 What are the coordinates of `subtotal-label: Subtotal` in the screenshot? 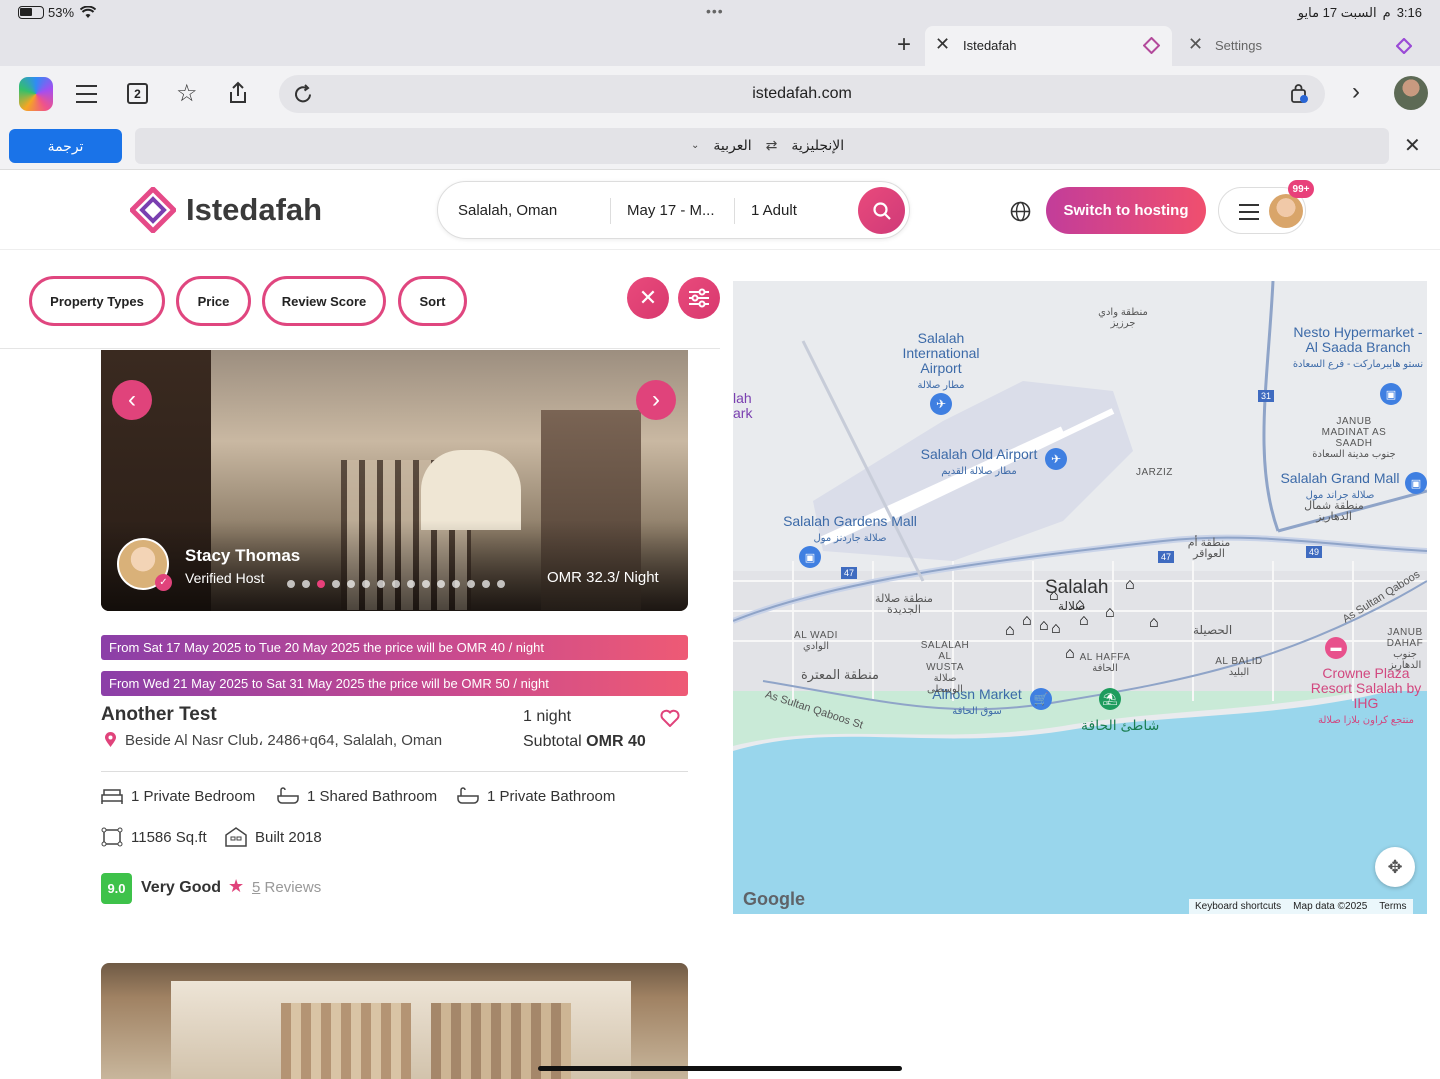 It's located at (552, 741).